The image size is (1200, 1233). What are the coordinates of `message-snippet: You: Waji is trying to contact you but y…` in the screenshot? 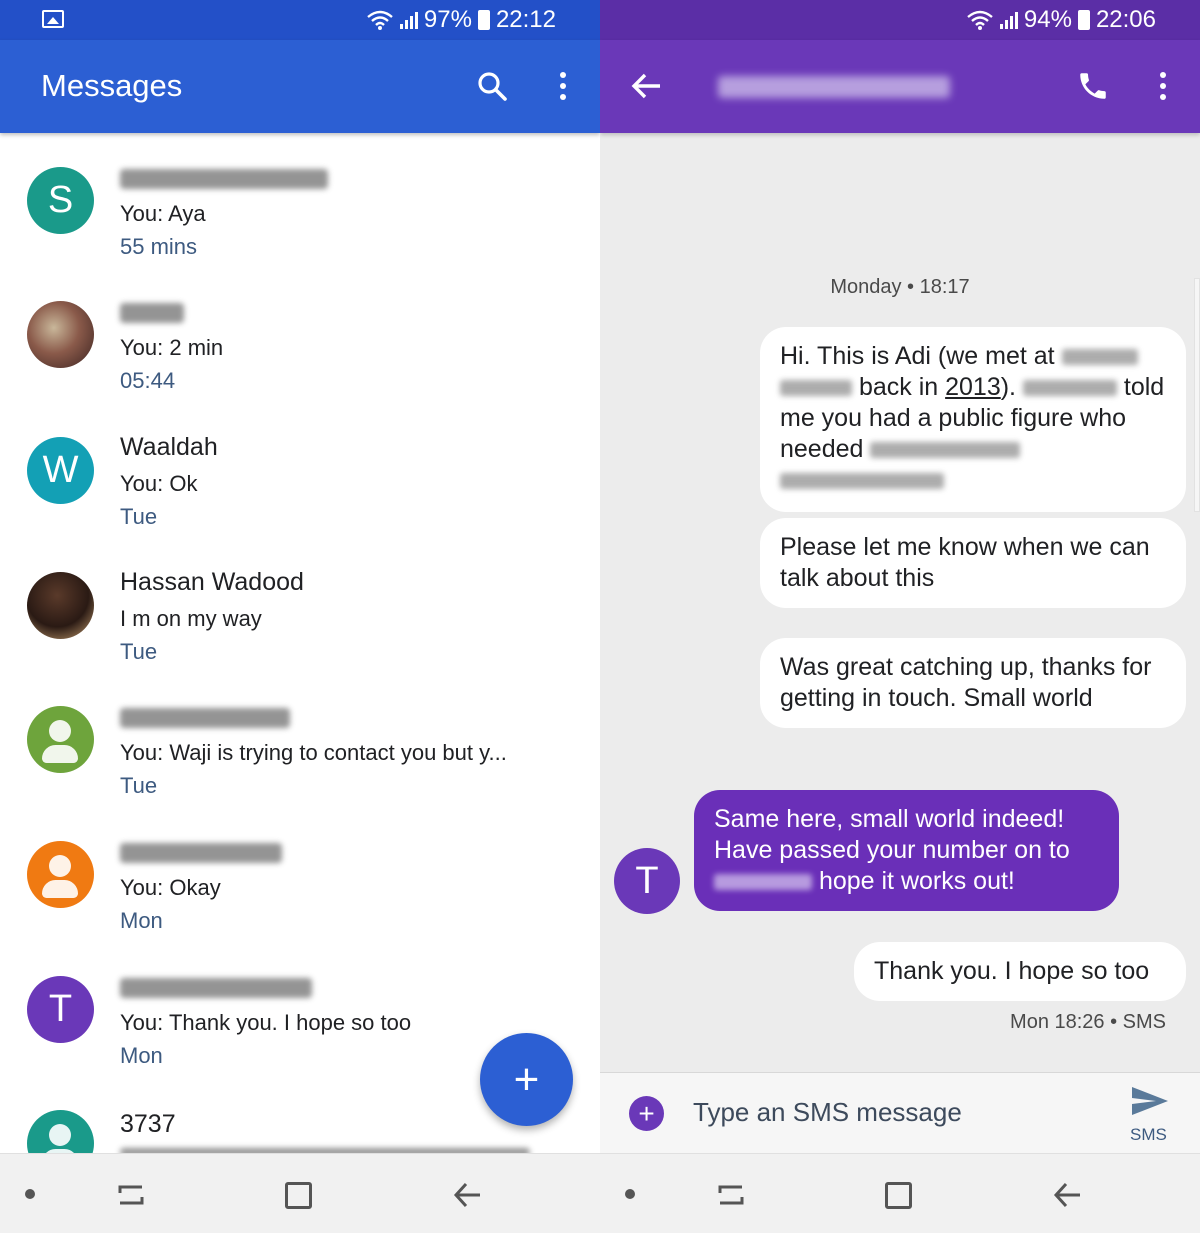 It's located at (313, 752).